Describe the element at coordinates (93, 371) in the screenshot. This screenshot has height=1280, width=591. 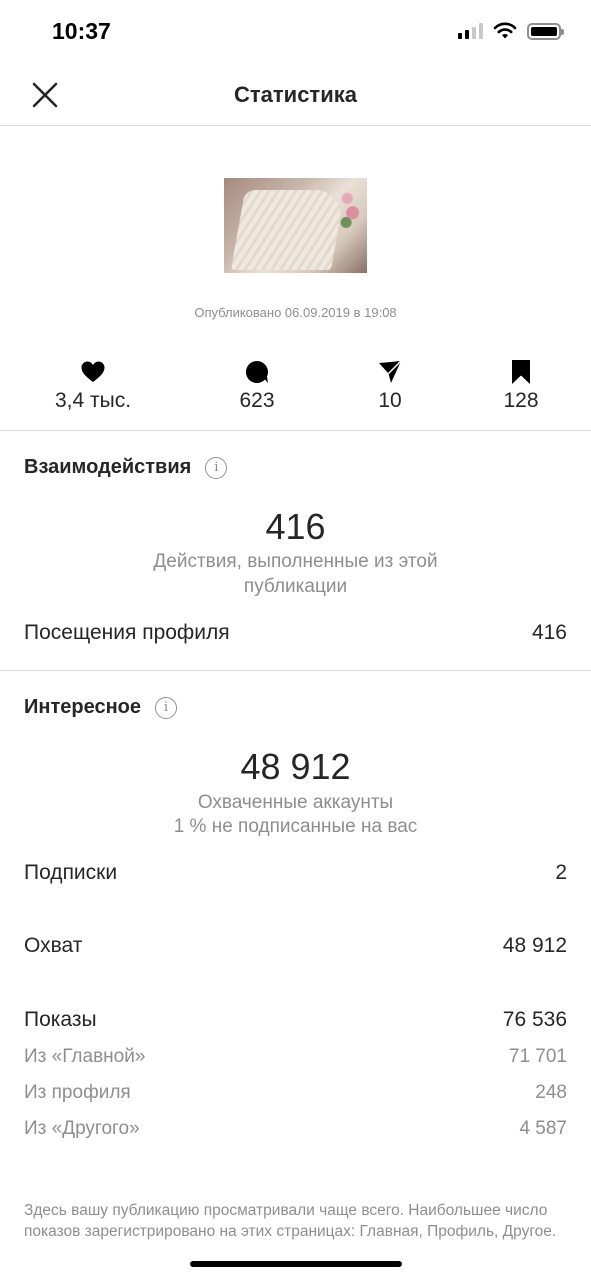
I see `heart-icon` at that location.